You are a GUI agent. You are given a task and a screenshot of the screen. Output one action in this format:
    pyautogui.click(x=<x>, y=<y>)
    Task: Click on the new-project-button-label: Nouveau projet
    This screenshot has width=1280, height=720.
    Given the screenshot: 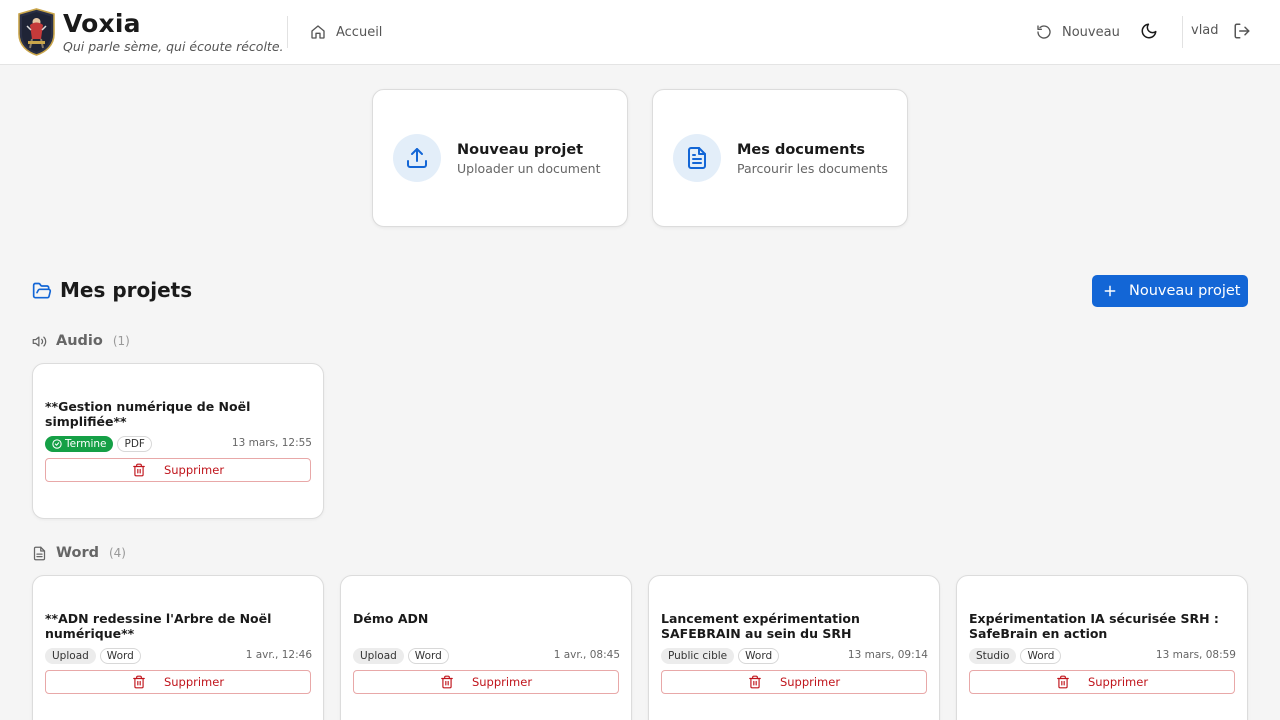 What is the action you would take?
    pyautogui.click(x=1185, y=291)
    